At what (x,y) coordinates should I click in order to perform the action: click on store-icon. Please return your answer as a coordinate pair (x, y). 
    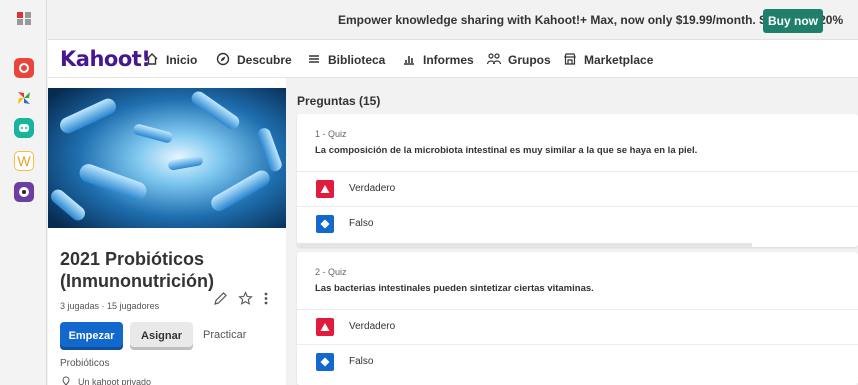
    Looking at the image, I should click on (570, 60).